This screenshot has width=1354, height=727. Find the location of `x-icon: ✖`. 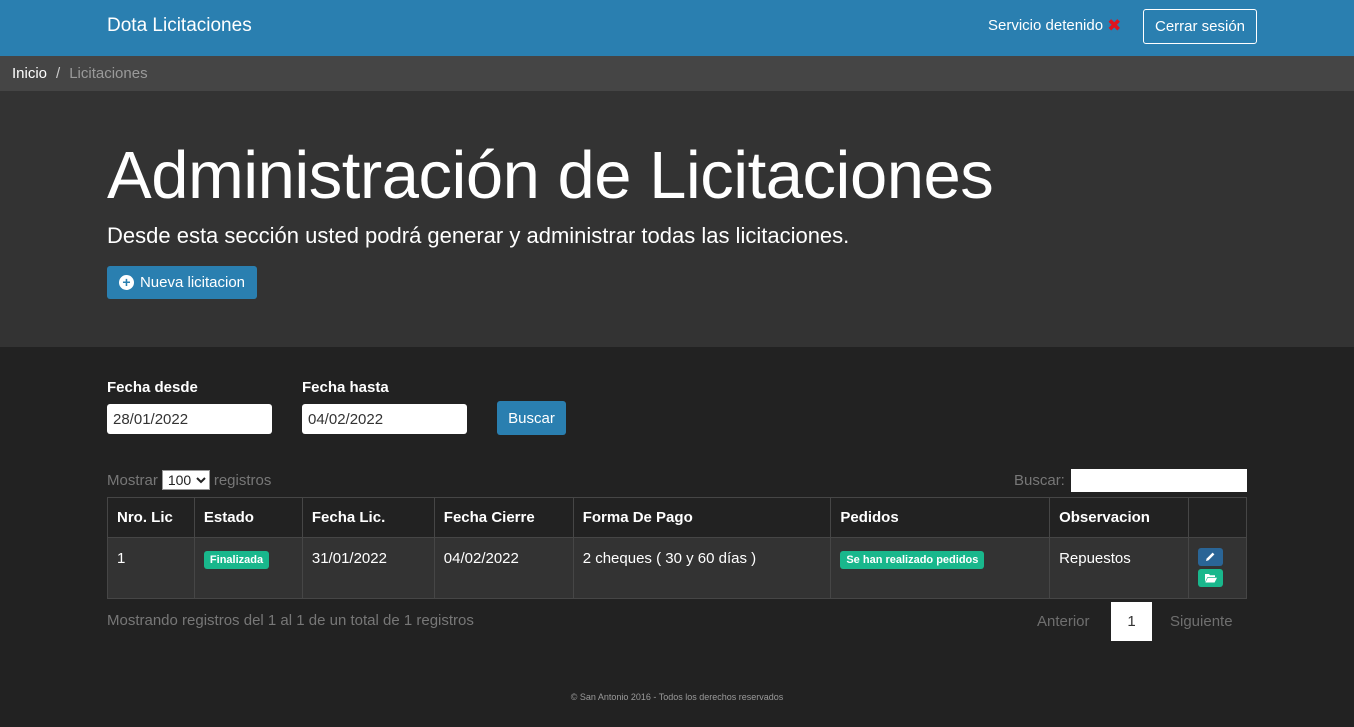

x-icon: ✖ is located at coordinates (1114, 25).